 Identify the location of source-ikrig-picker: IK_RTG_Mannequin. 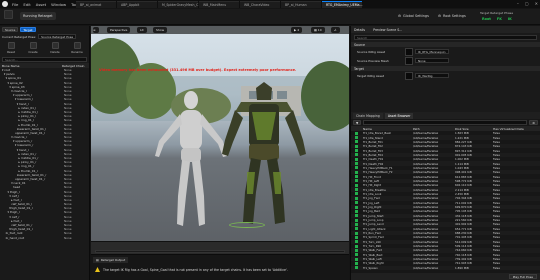
(432, 51).